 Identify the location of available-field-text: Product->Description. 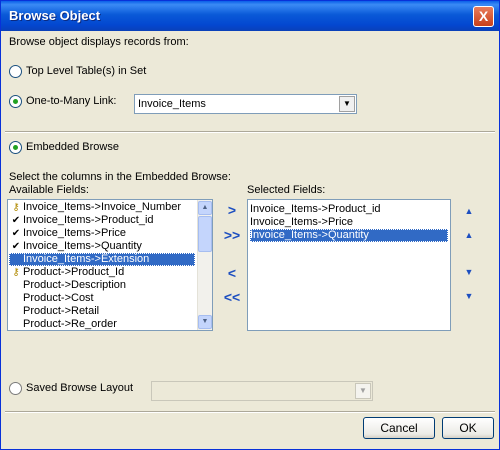
(75, 285).